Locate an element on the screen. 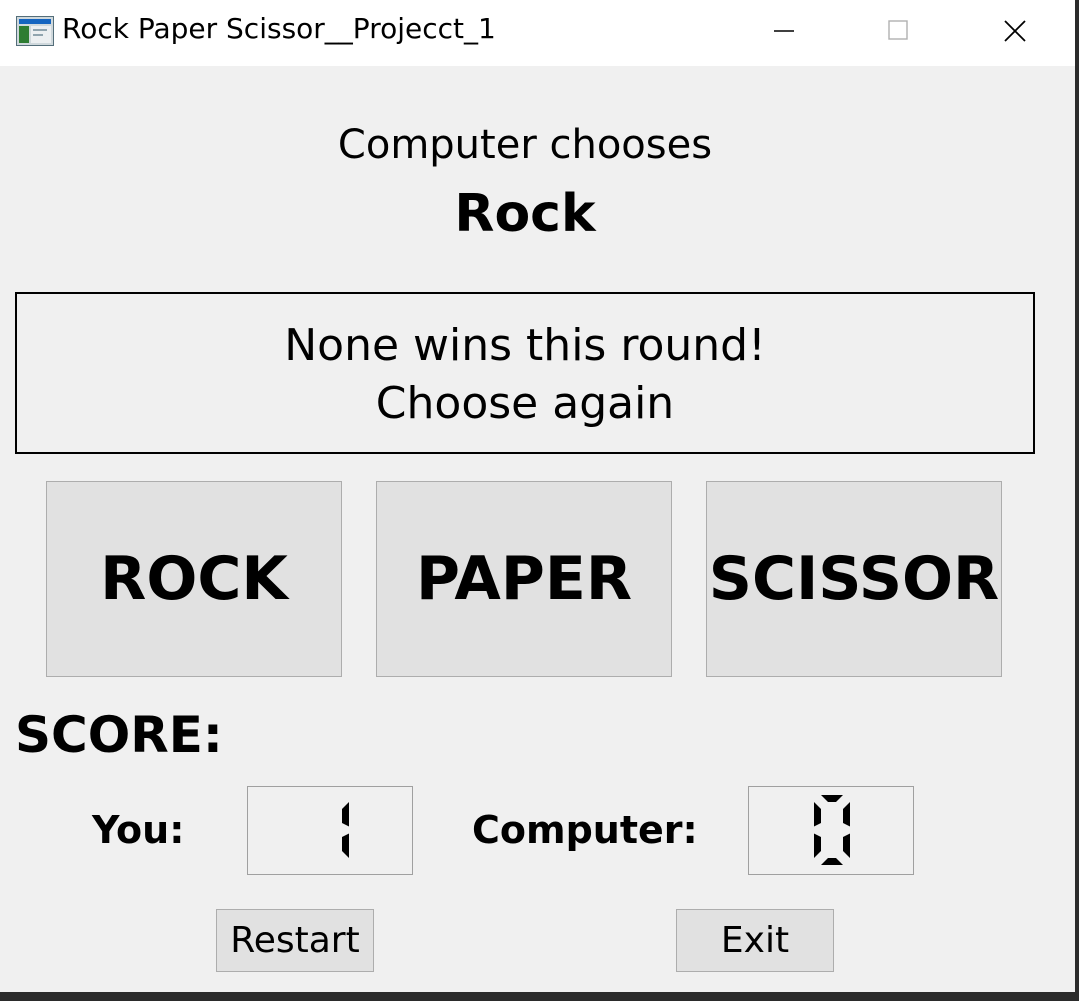 This screenshot has height=1001, width=1079. close-button is located at coordinates (1014, 31).